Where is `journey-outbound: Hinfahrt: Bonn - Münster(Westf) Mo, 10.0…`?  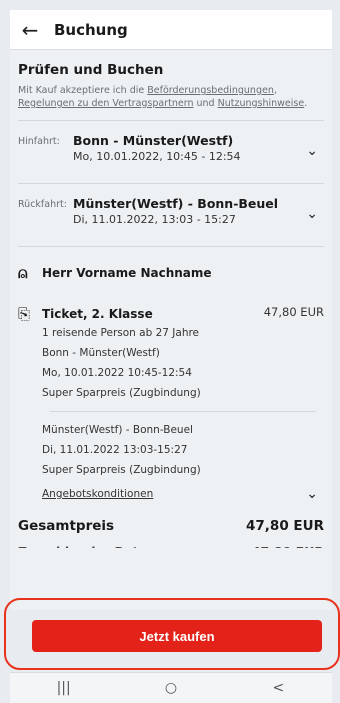 journey-outbound: Hinfahrt: Bonn - Münster(Westf) Mo, 10.0… is located at coordinates (171, 152).